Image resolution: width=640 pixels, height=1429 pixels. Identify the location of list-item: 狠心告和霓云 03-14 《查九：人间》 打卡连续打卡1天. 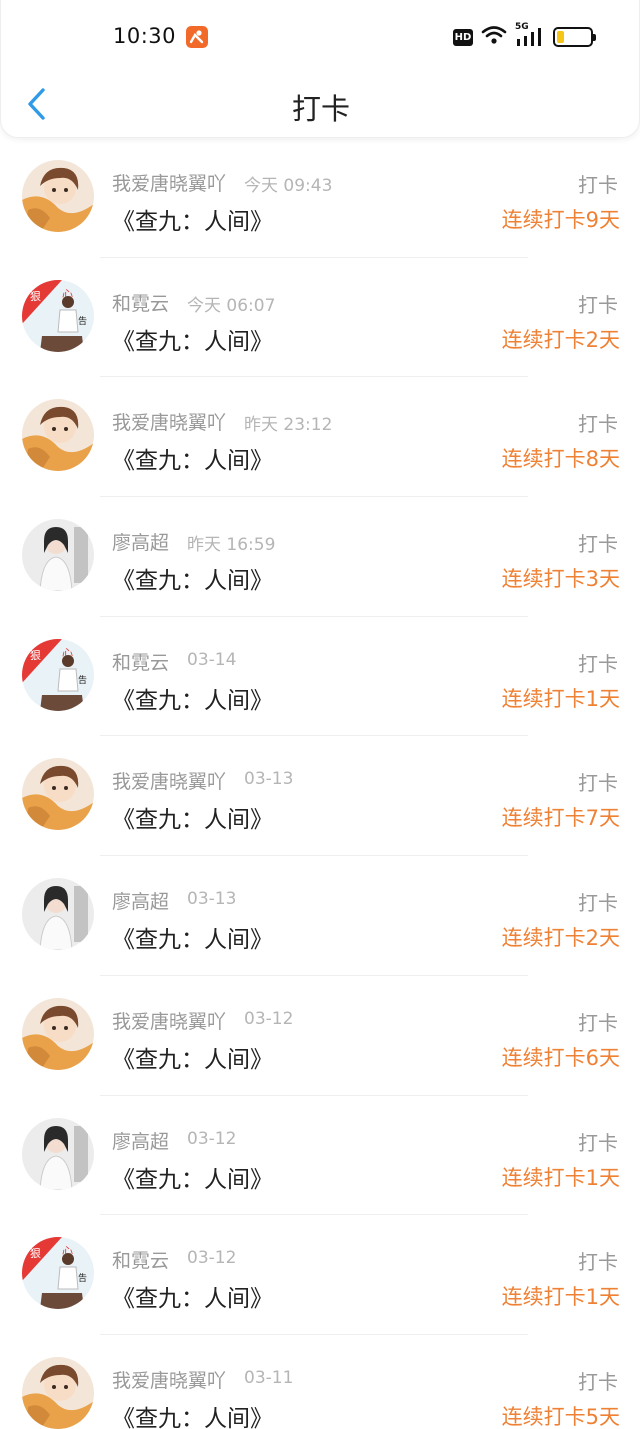
(320, 677).